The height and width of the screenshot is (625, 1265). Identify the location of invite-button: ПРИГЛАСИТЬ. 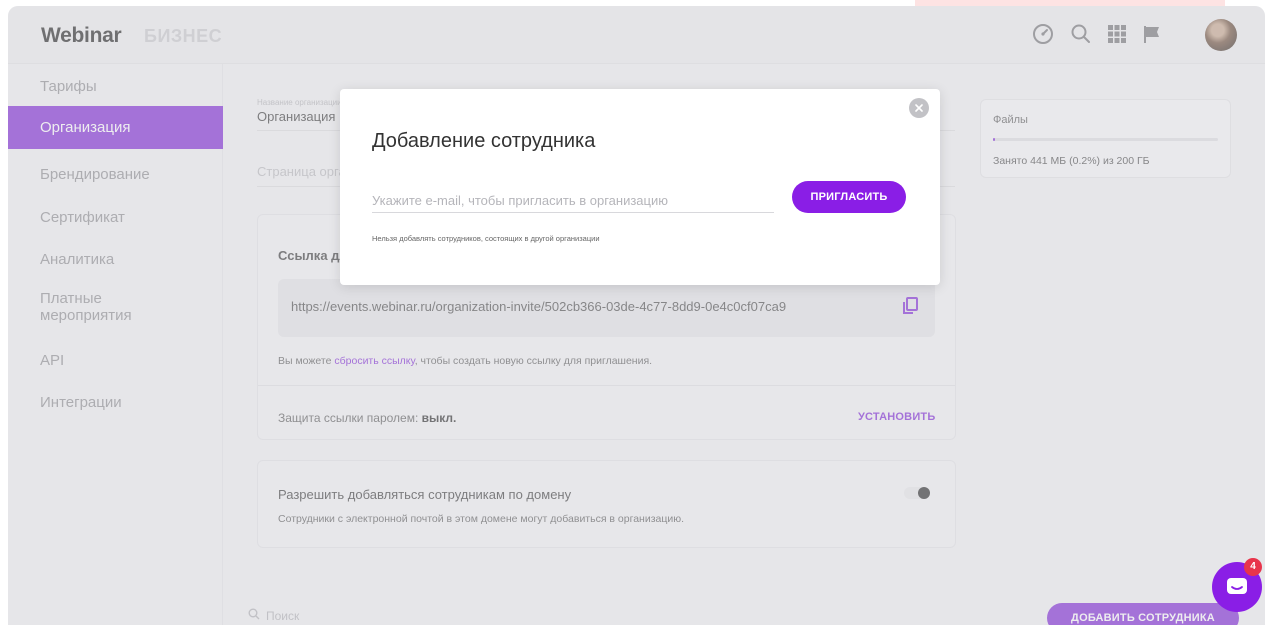
(849, 197).